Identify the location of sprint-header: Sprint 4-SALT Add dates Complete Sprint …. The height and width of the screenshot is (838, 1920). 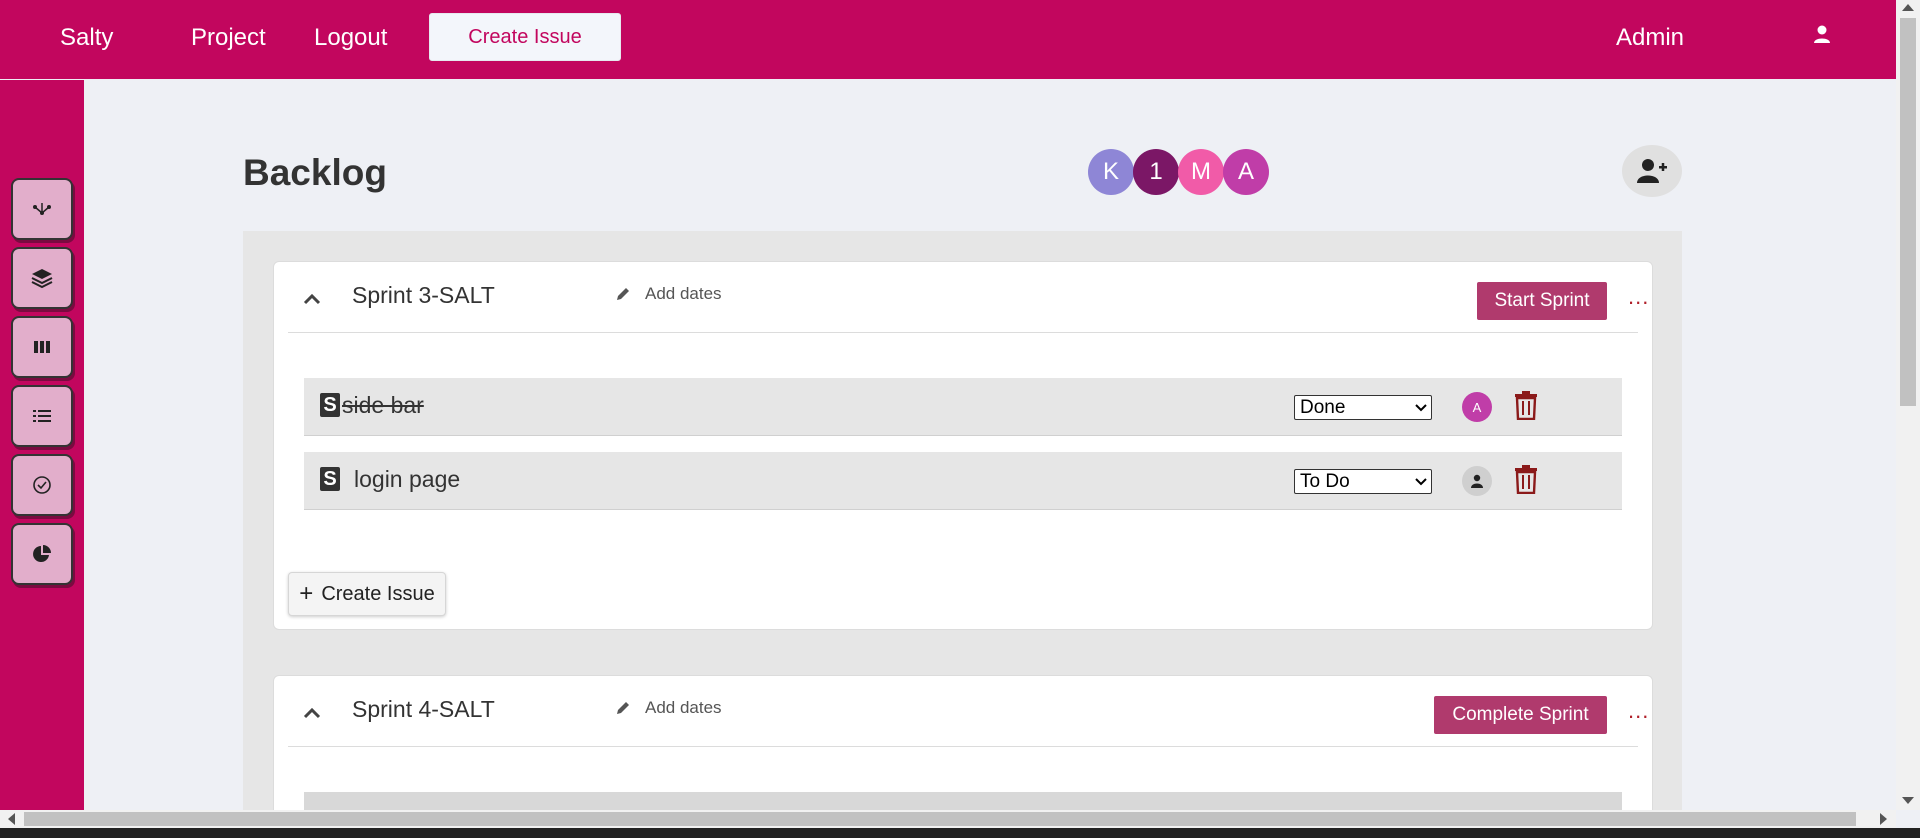
(968, 711).